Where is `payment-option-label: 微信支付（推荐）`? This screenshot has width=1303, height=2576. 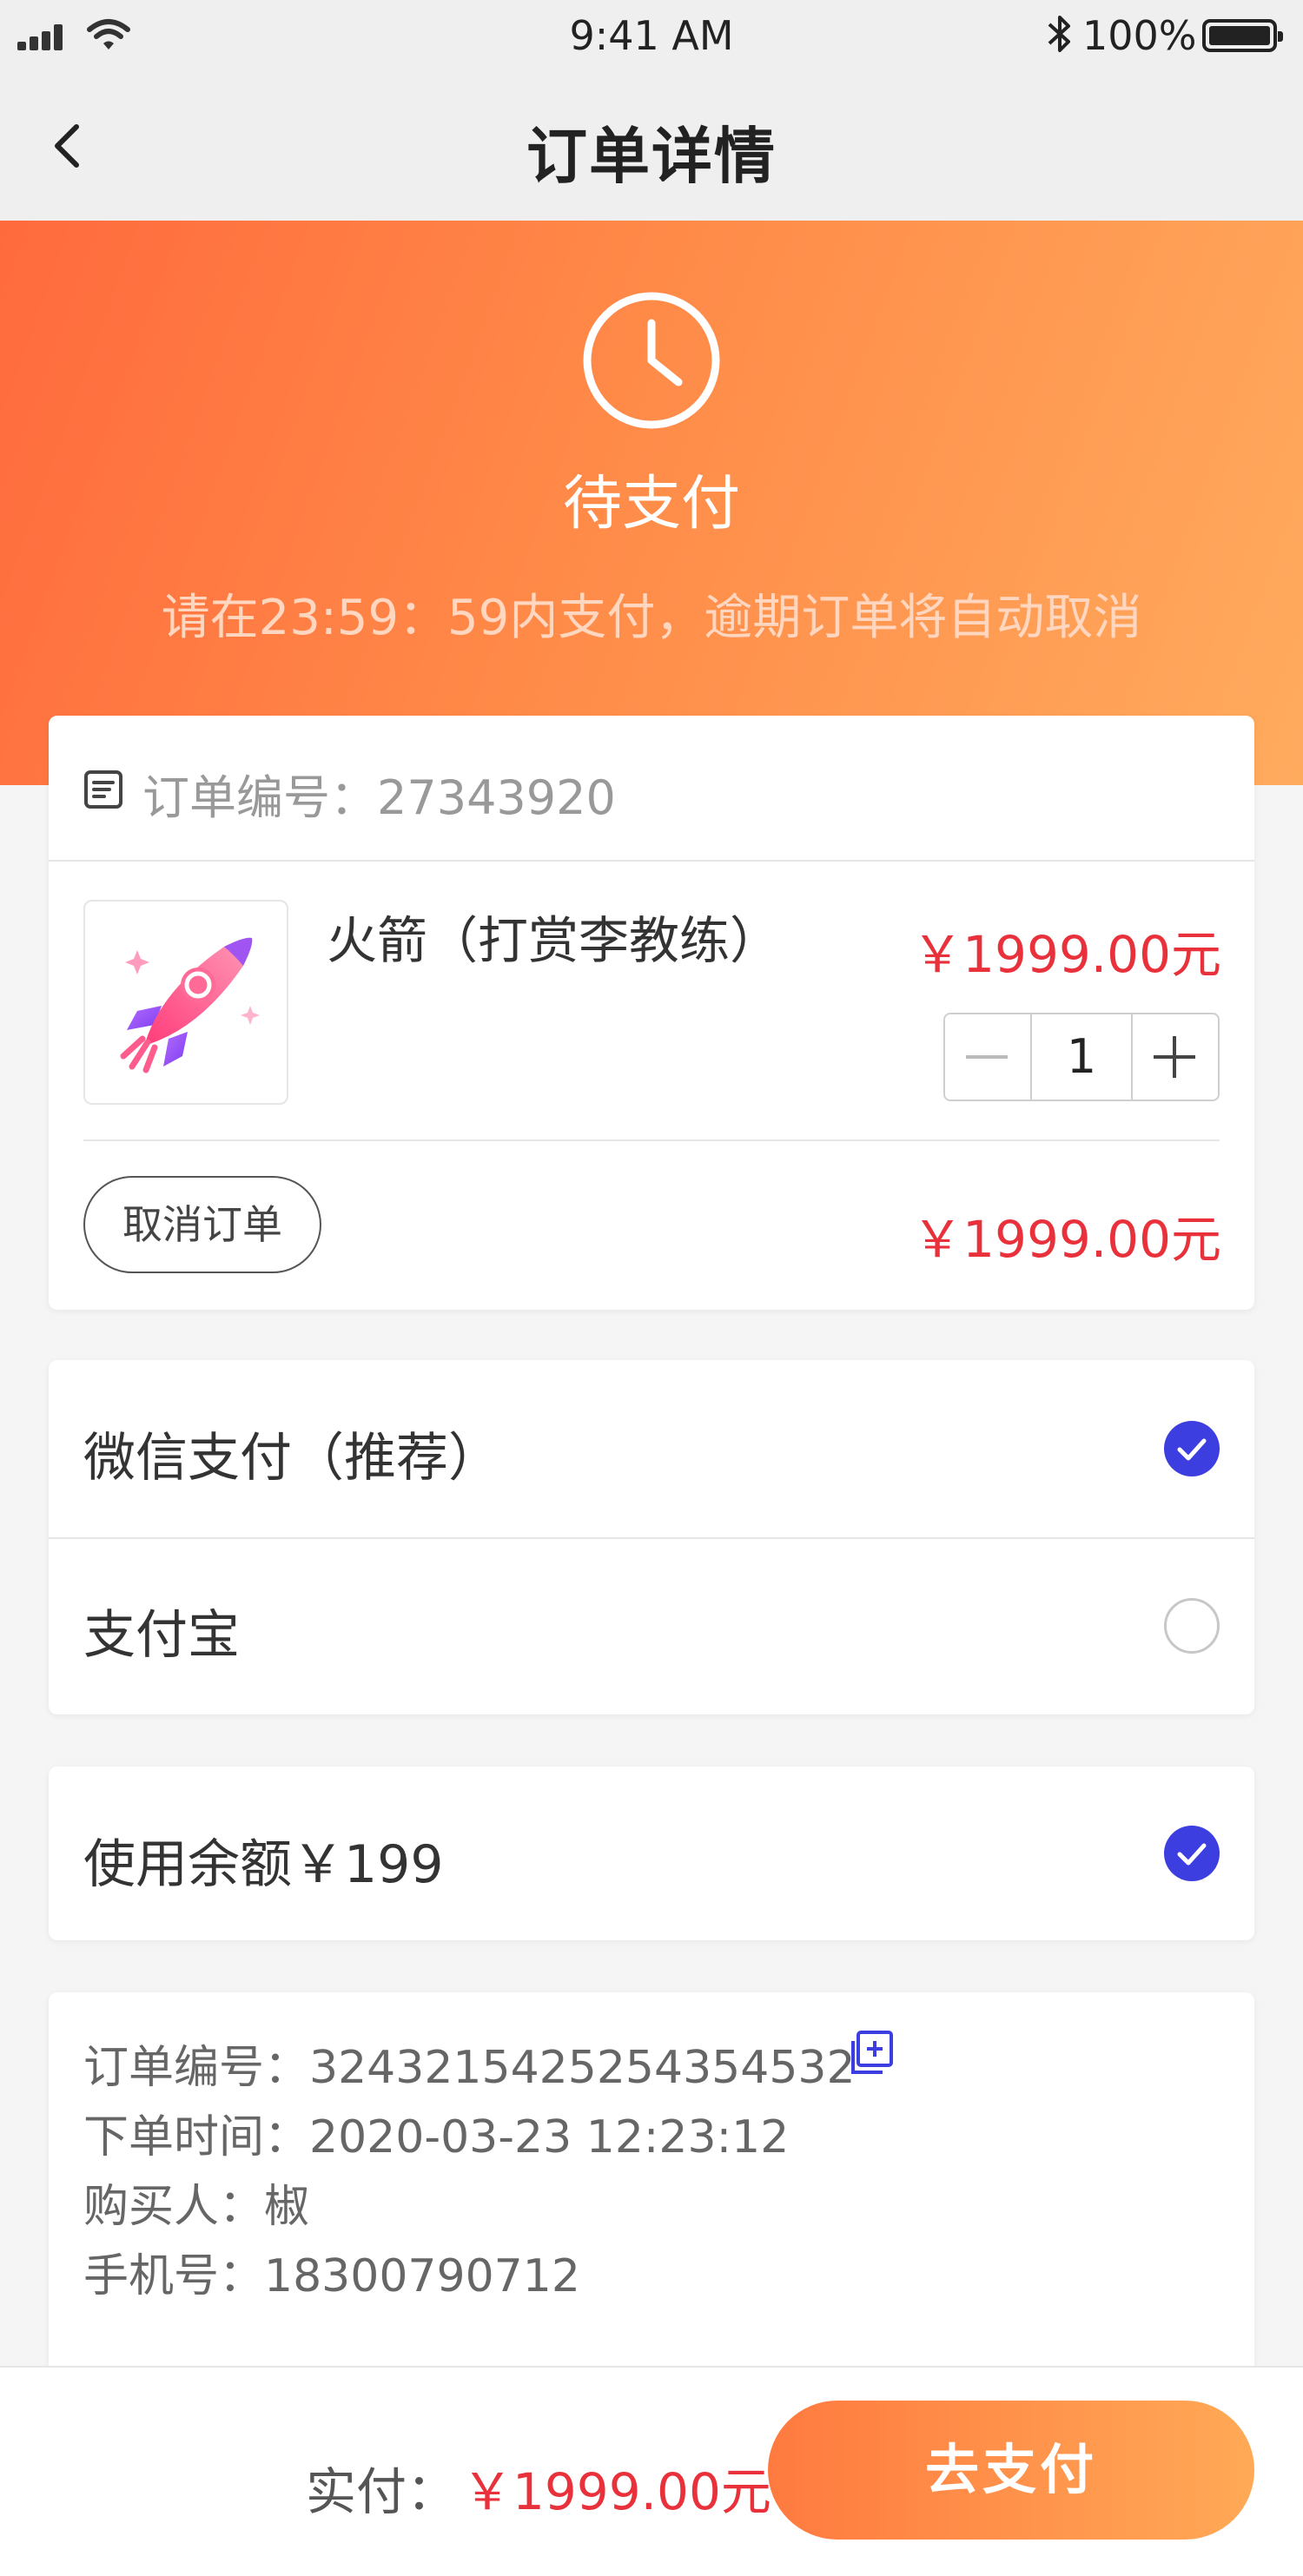
payment-option-label: 微信支付（推荐） is located at coordinates (291, 1459).